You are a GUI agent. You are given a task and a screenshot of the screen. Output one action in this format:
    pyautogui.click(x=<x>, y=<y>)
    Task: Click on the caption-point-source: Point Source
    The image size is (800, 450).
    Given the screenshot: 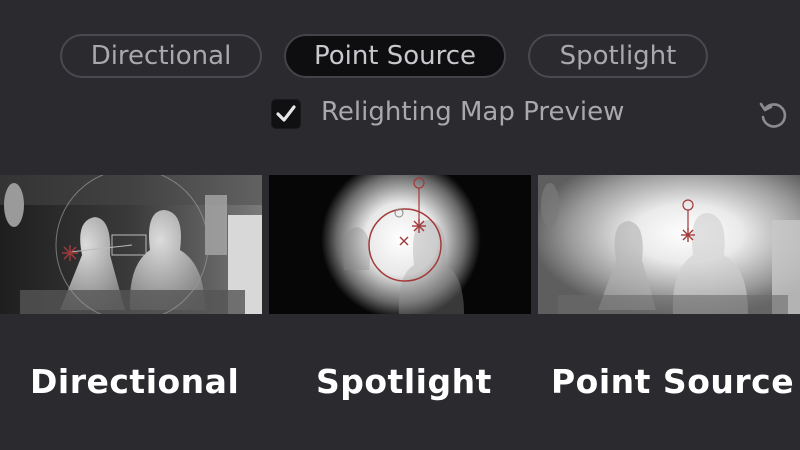 What is the action you would take?
    pyautogui.click(x=673, y=381)
    